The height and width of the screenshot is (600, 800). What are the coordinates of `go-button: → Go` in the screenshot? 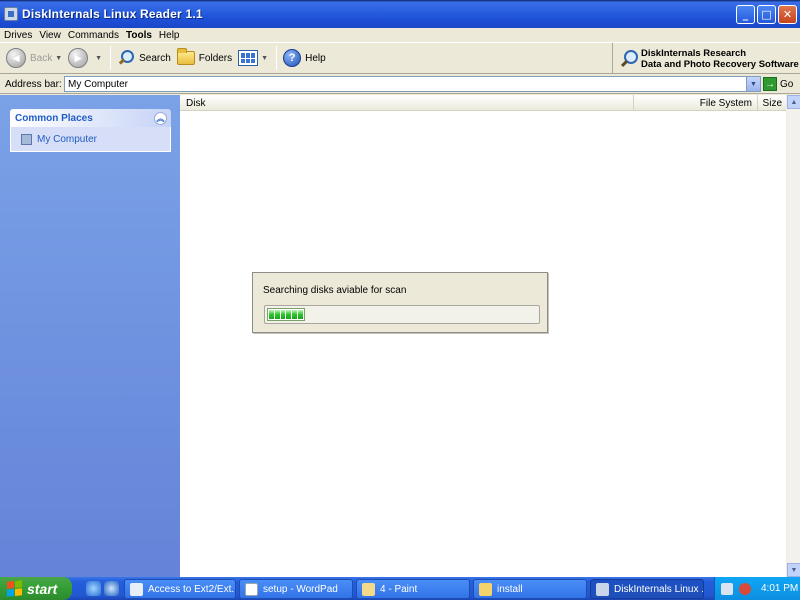 It's located at (778, 84).